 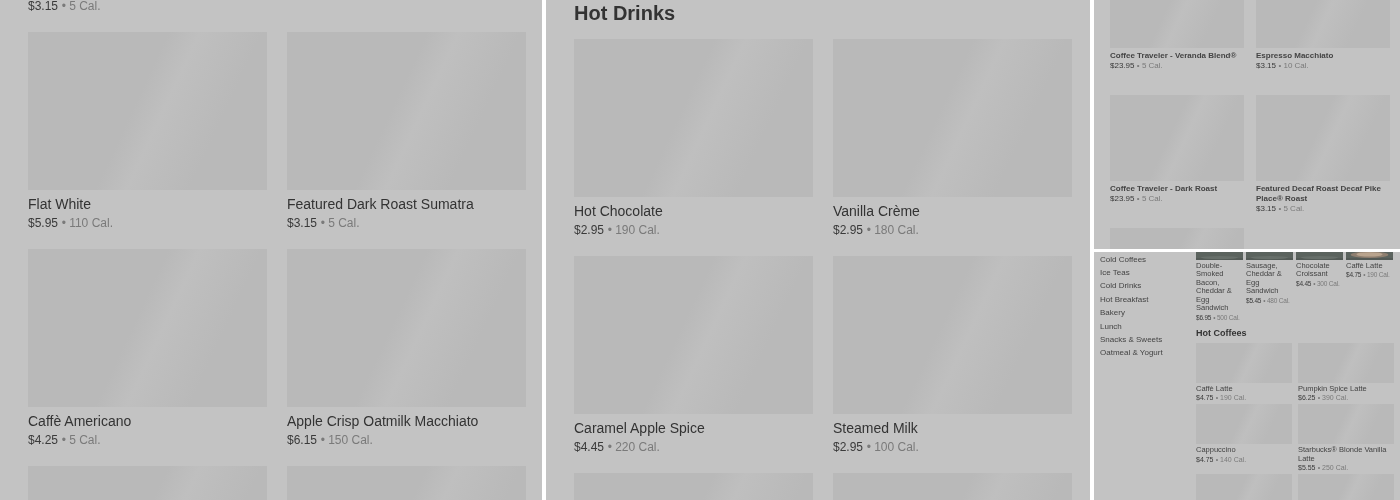 I want to click on category-link: Bakery, so click(x=1144, y=313).